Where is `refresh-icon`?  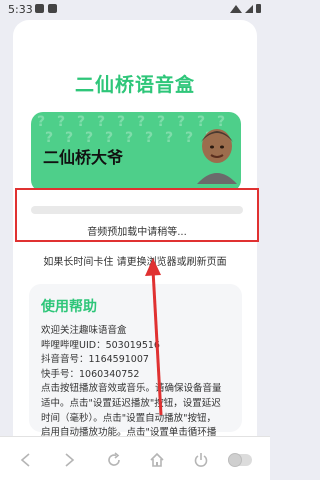
refresh-icon is located at coordinates (114, 460).